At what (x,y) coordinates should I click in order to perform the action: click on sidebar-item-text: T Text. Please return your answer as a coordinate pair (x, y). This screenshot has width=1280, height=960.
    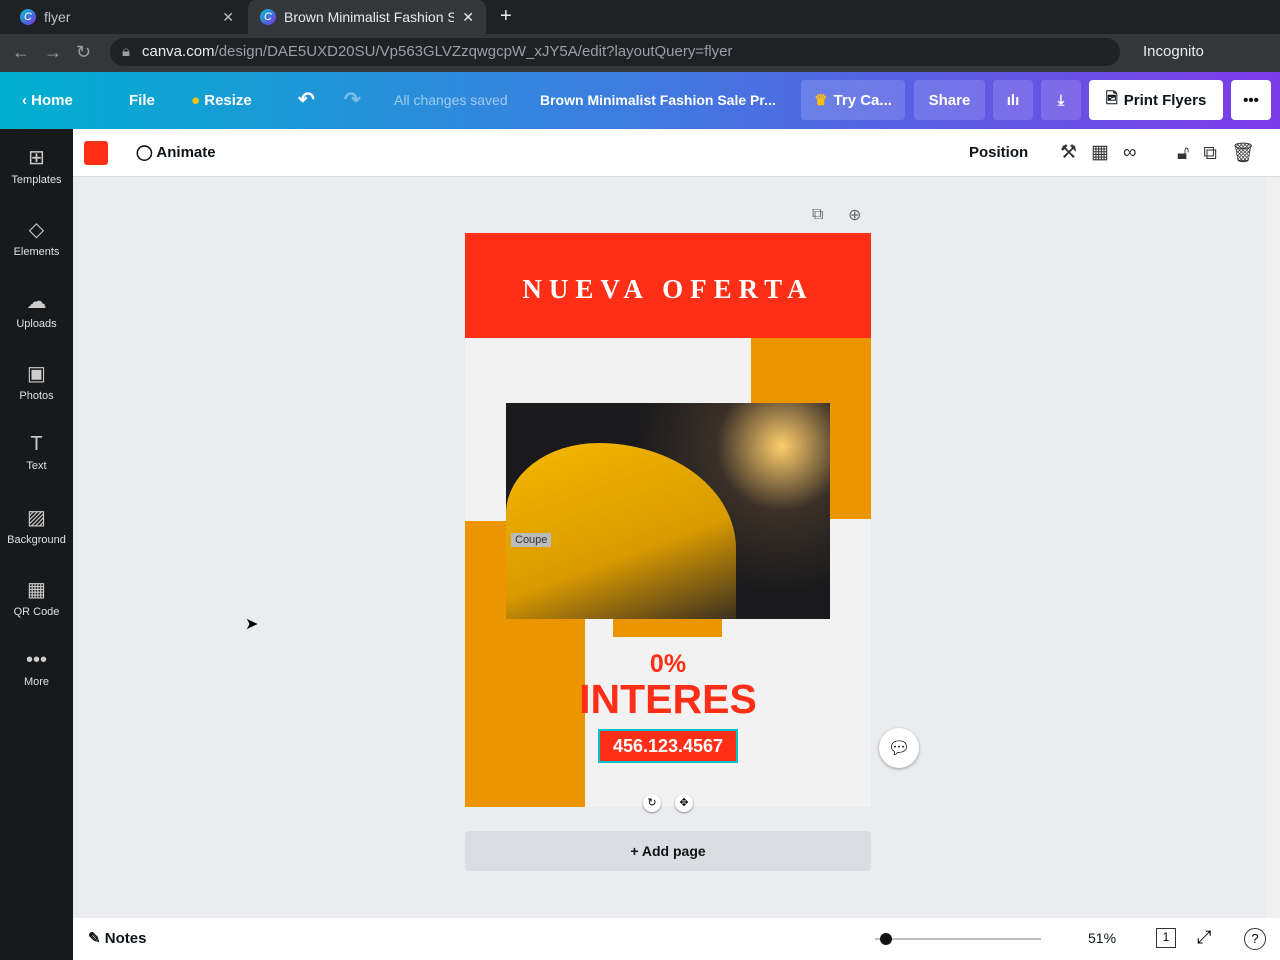
    Looking at the image, I should click on (36, 452).